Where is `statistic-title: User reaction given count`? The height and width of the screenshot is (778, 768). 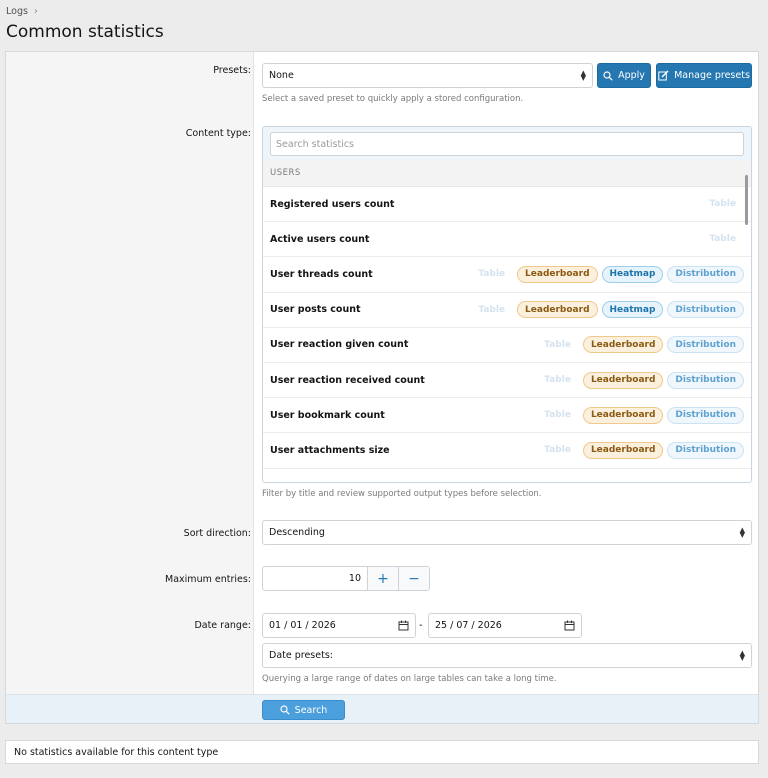 statistic-title: User reaction given count is located at coordinates (339, 345).